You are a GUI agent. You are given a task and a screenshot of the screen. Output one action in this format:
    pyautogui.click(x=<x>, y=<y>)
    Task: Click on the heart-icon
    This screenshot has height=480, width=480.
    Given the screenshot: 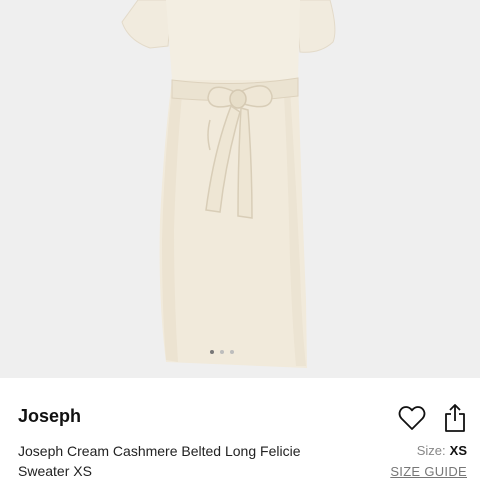 What is the action you would take?
    pyautogui.click(x=412, y=418)
    